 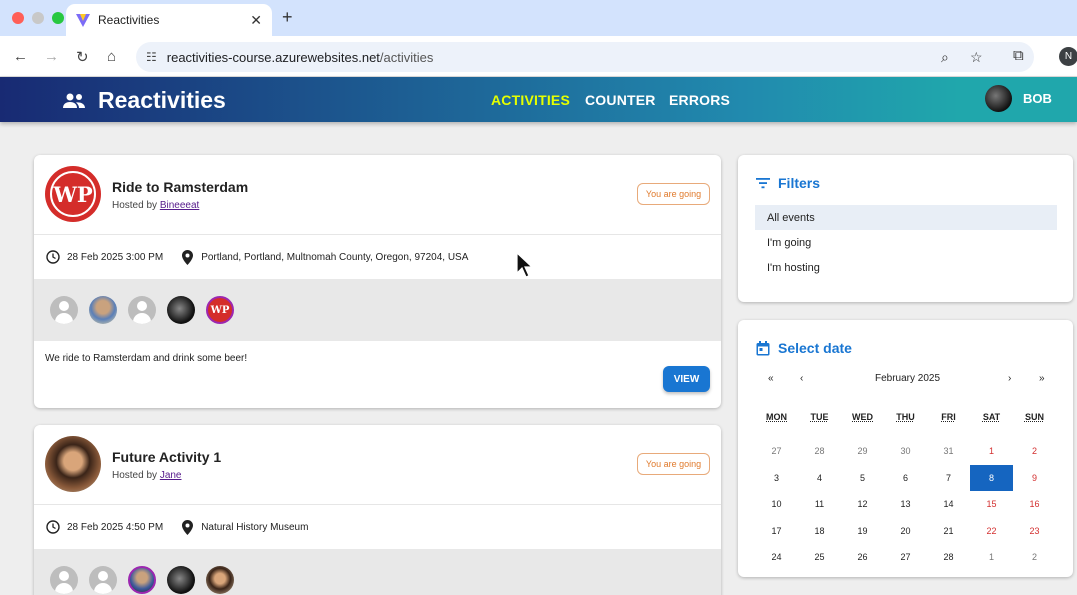 I want to click on next-year-button: », so click(x=1042, y=378).